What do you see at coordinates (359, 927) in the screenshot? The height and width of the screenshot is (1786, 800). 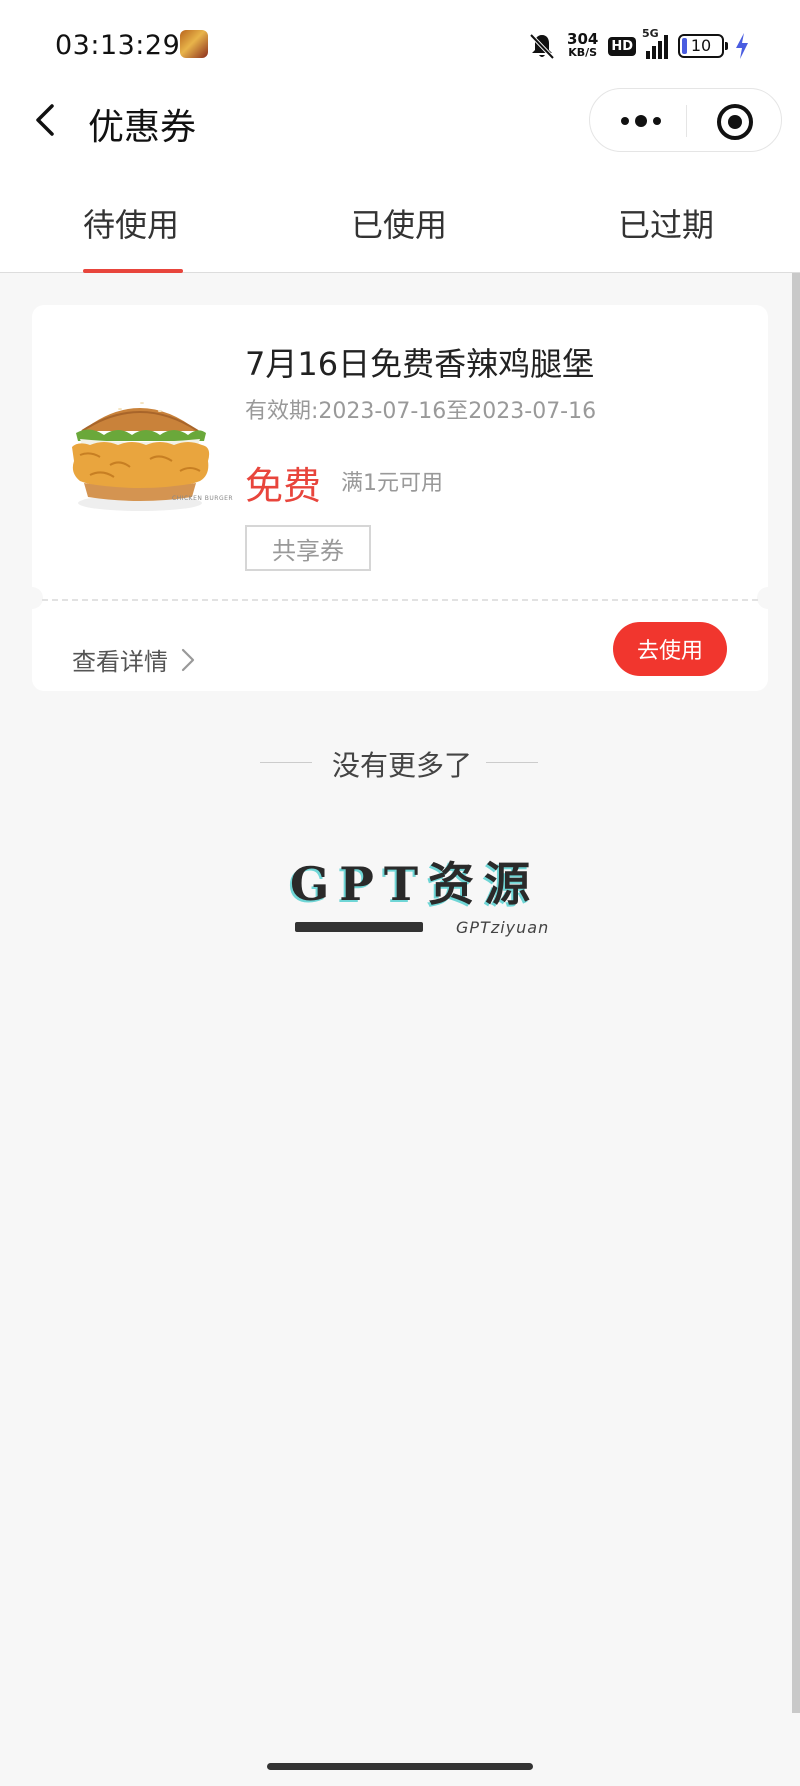 I see `watermark-bar` at bounding box center [359, 927].